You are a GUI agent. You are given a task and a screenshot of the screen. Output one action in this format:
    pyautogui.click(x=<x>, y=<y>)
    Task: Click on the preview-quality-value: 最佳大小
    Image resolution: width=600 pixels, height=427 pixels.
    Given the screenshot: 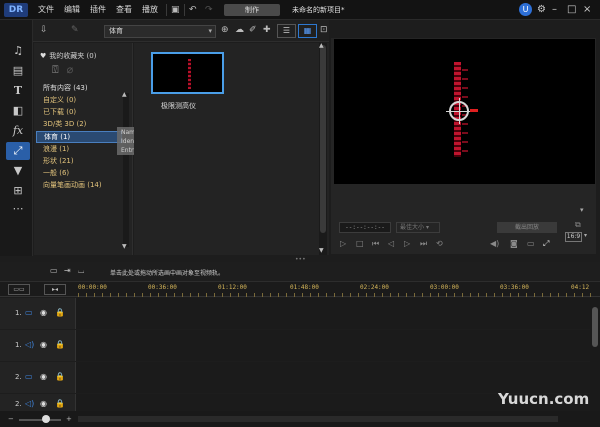 What is the action you would take?
    pyautogui.click(x=412, y=227)
    